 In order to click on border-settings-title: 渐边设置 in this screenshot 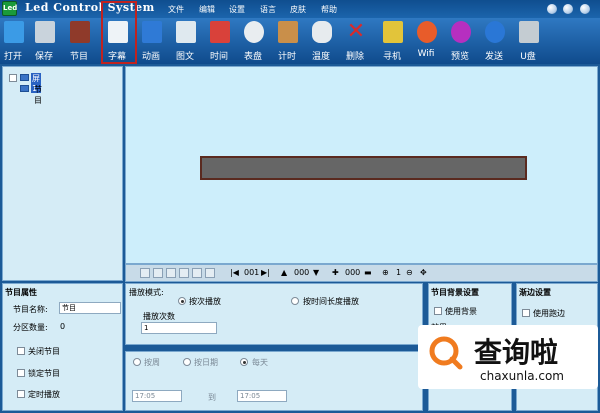, I will do `click(535, 292)`.